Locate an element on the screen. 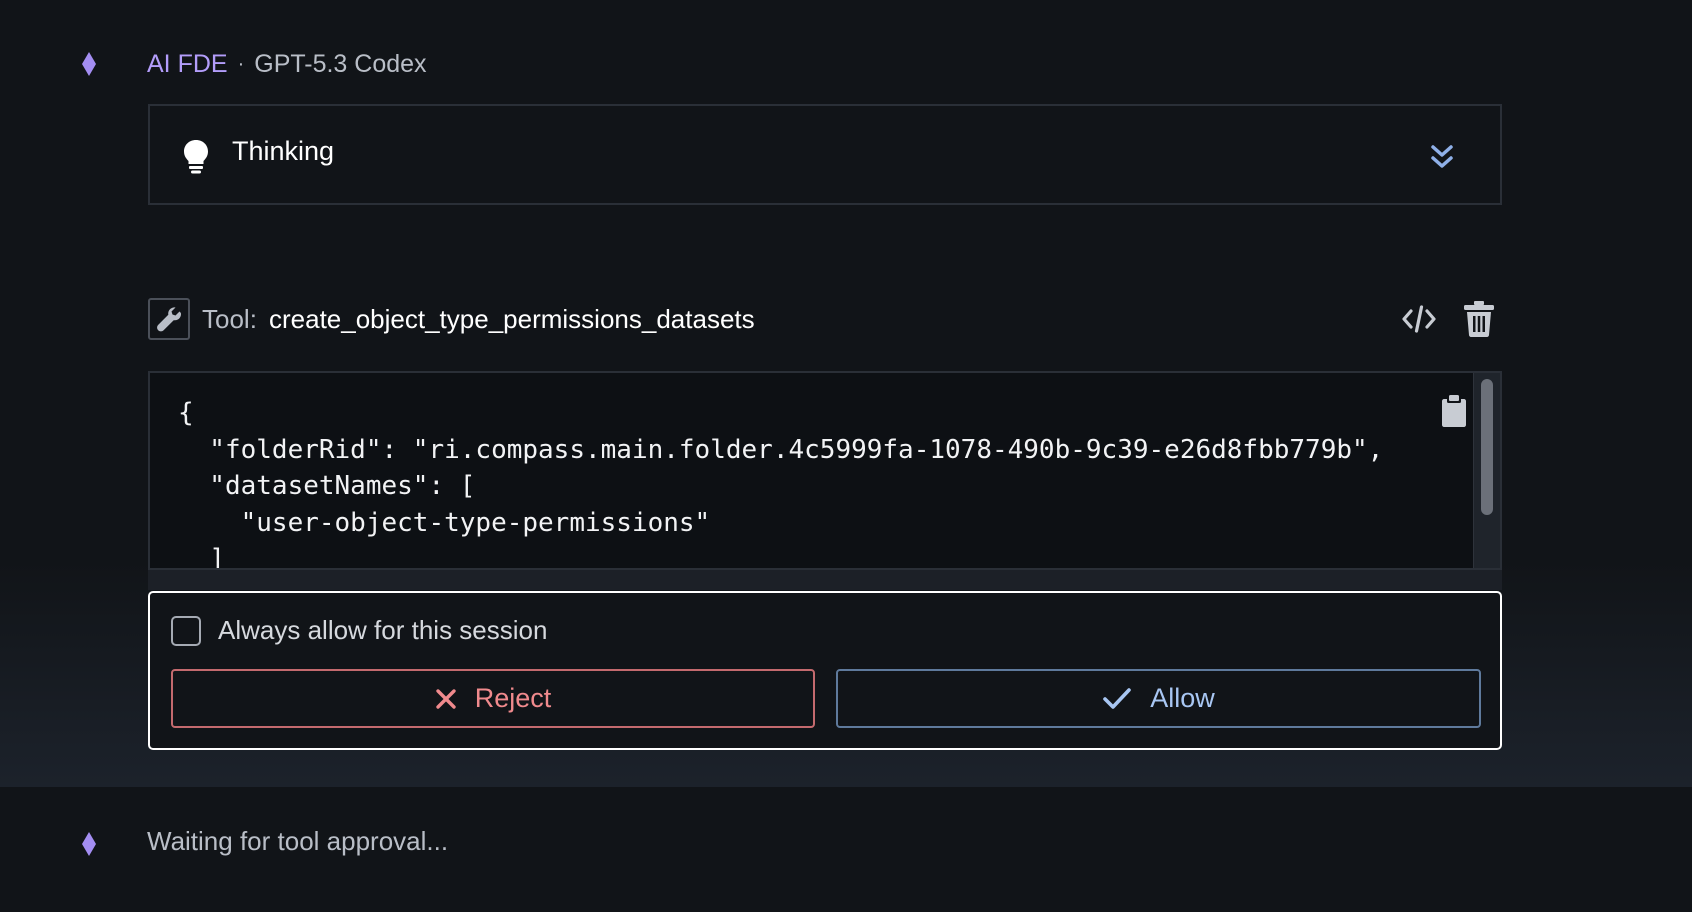 The height and width of the screenshot is (912, 1692). always-allow-checkbox is located at coordinates (186, 631).